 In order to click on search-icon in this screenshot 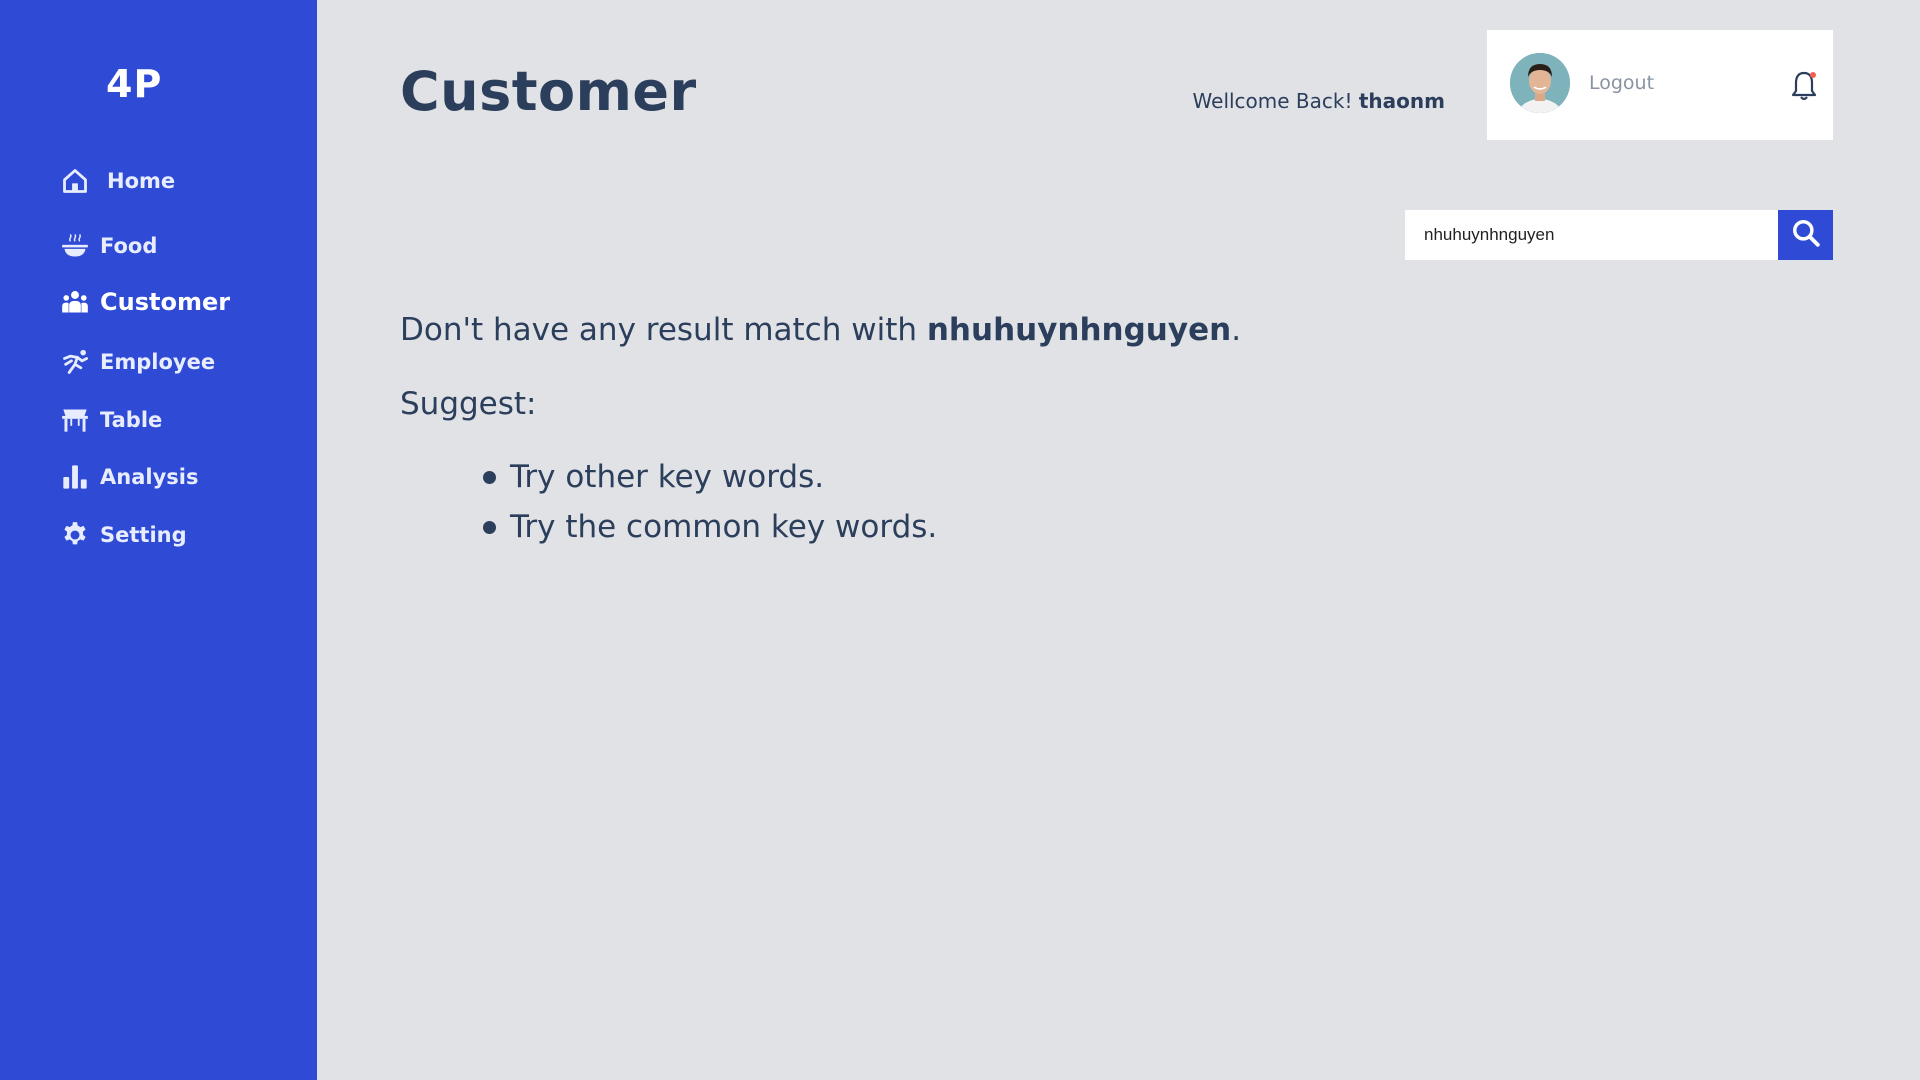, I will do `click(1806, 235)`.